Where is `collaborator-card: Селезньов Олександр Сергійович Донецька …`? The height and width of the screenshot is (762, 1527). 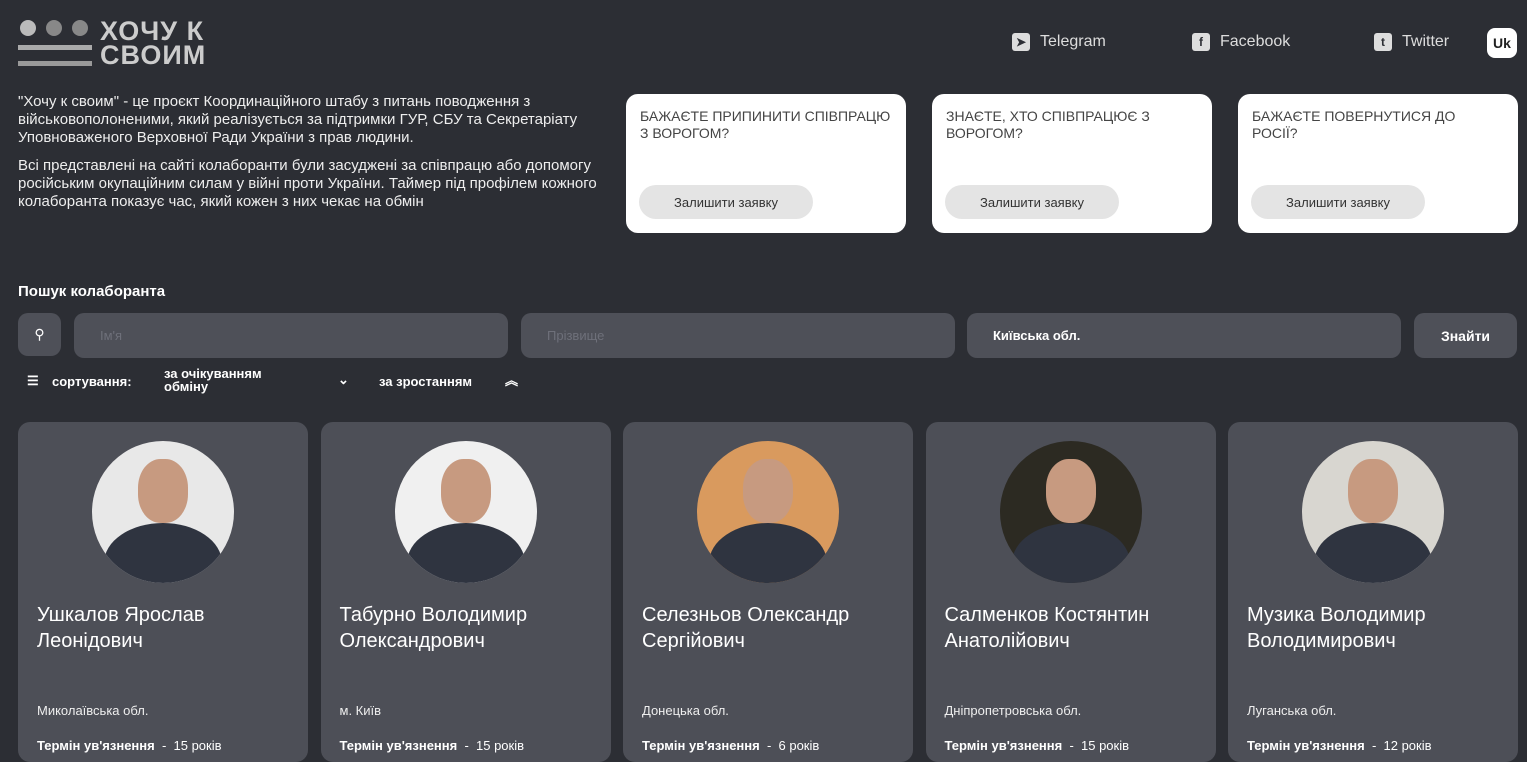 collaborator-card: Селезньов Олександр Сергійович Донецька … is located at coordinates (768, 592).